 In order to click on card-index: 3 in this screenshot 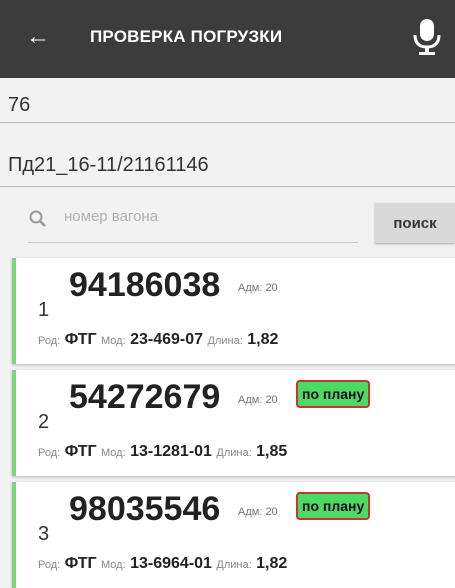, I will do `click(44, 534)`.